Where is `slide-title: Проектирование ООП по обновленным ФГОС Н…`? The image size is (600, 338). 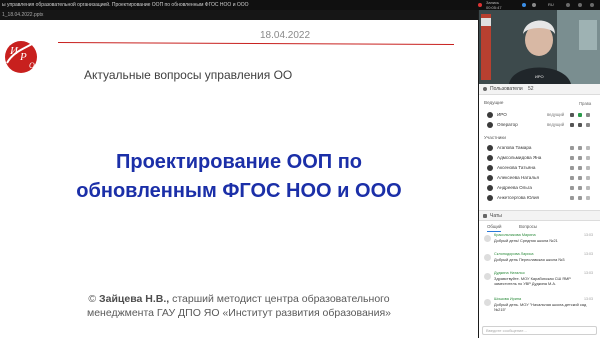
slide-title: Проектирование ООП по обновленным ФГОС Н… is located at coordinates (239, 177).